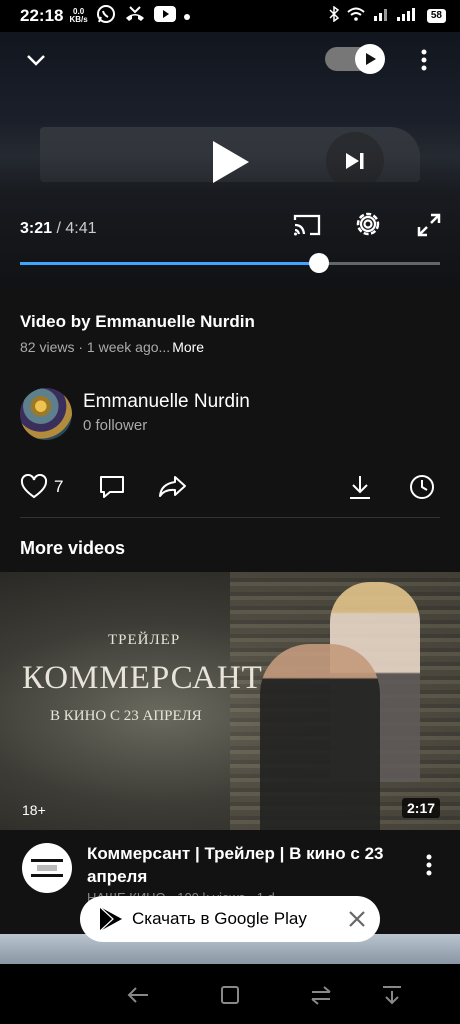  Describe the element at coordinates (219, 918) in the screenshot. I see `google-play-label: Скачать в Google Play` at that location.